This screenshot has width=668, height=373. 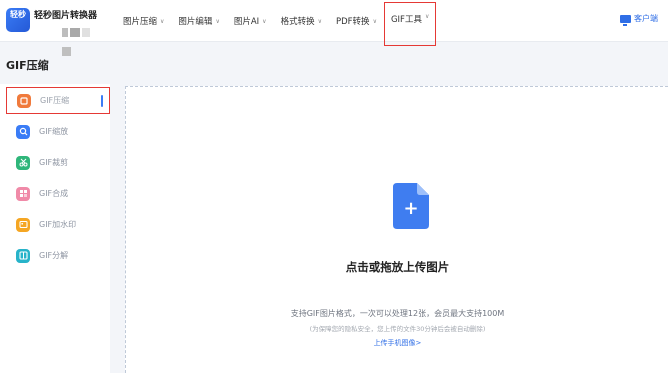 I want to click on sidebar: GIF压缩 GIF缩放 GIF裁剪 GIF合成 GIF加水印 GIF分解, so click(x=55, y=228).